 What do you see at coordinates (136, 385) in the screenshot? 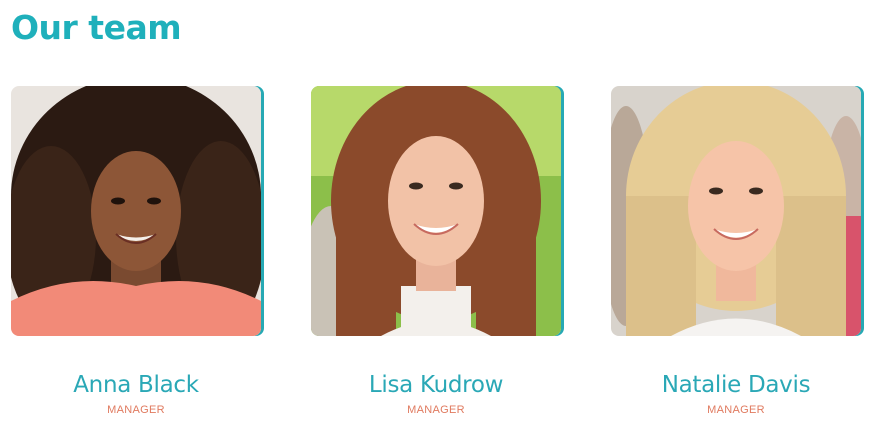
I see `member-name: Anna Black` at bounding box center [136, 385].